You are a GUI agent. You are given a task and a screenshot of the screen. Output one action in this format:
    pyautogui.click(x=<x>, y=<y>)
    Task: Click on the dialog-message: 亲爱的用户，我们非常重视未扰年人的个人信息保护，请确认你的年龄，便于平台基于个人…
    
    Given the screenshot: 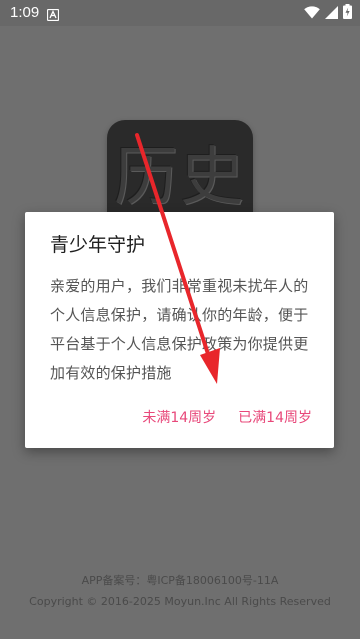 What is the action you would take?
    pyautogui.click(x=179, y=329)
    